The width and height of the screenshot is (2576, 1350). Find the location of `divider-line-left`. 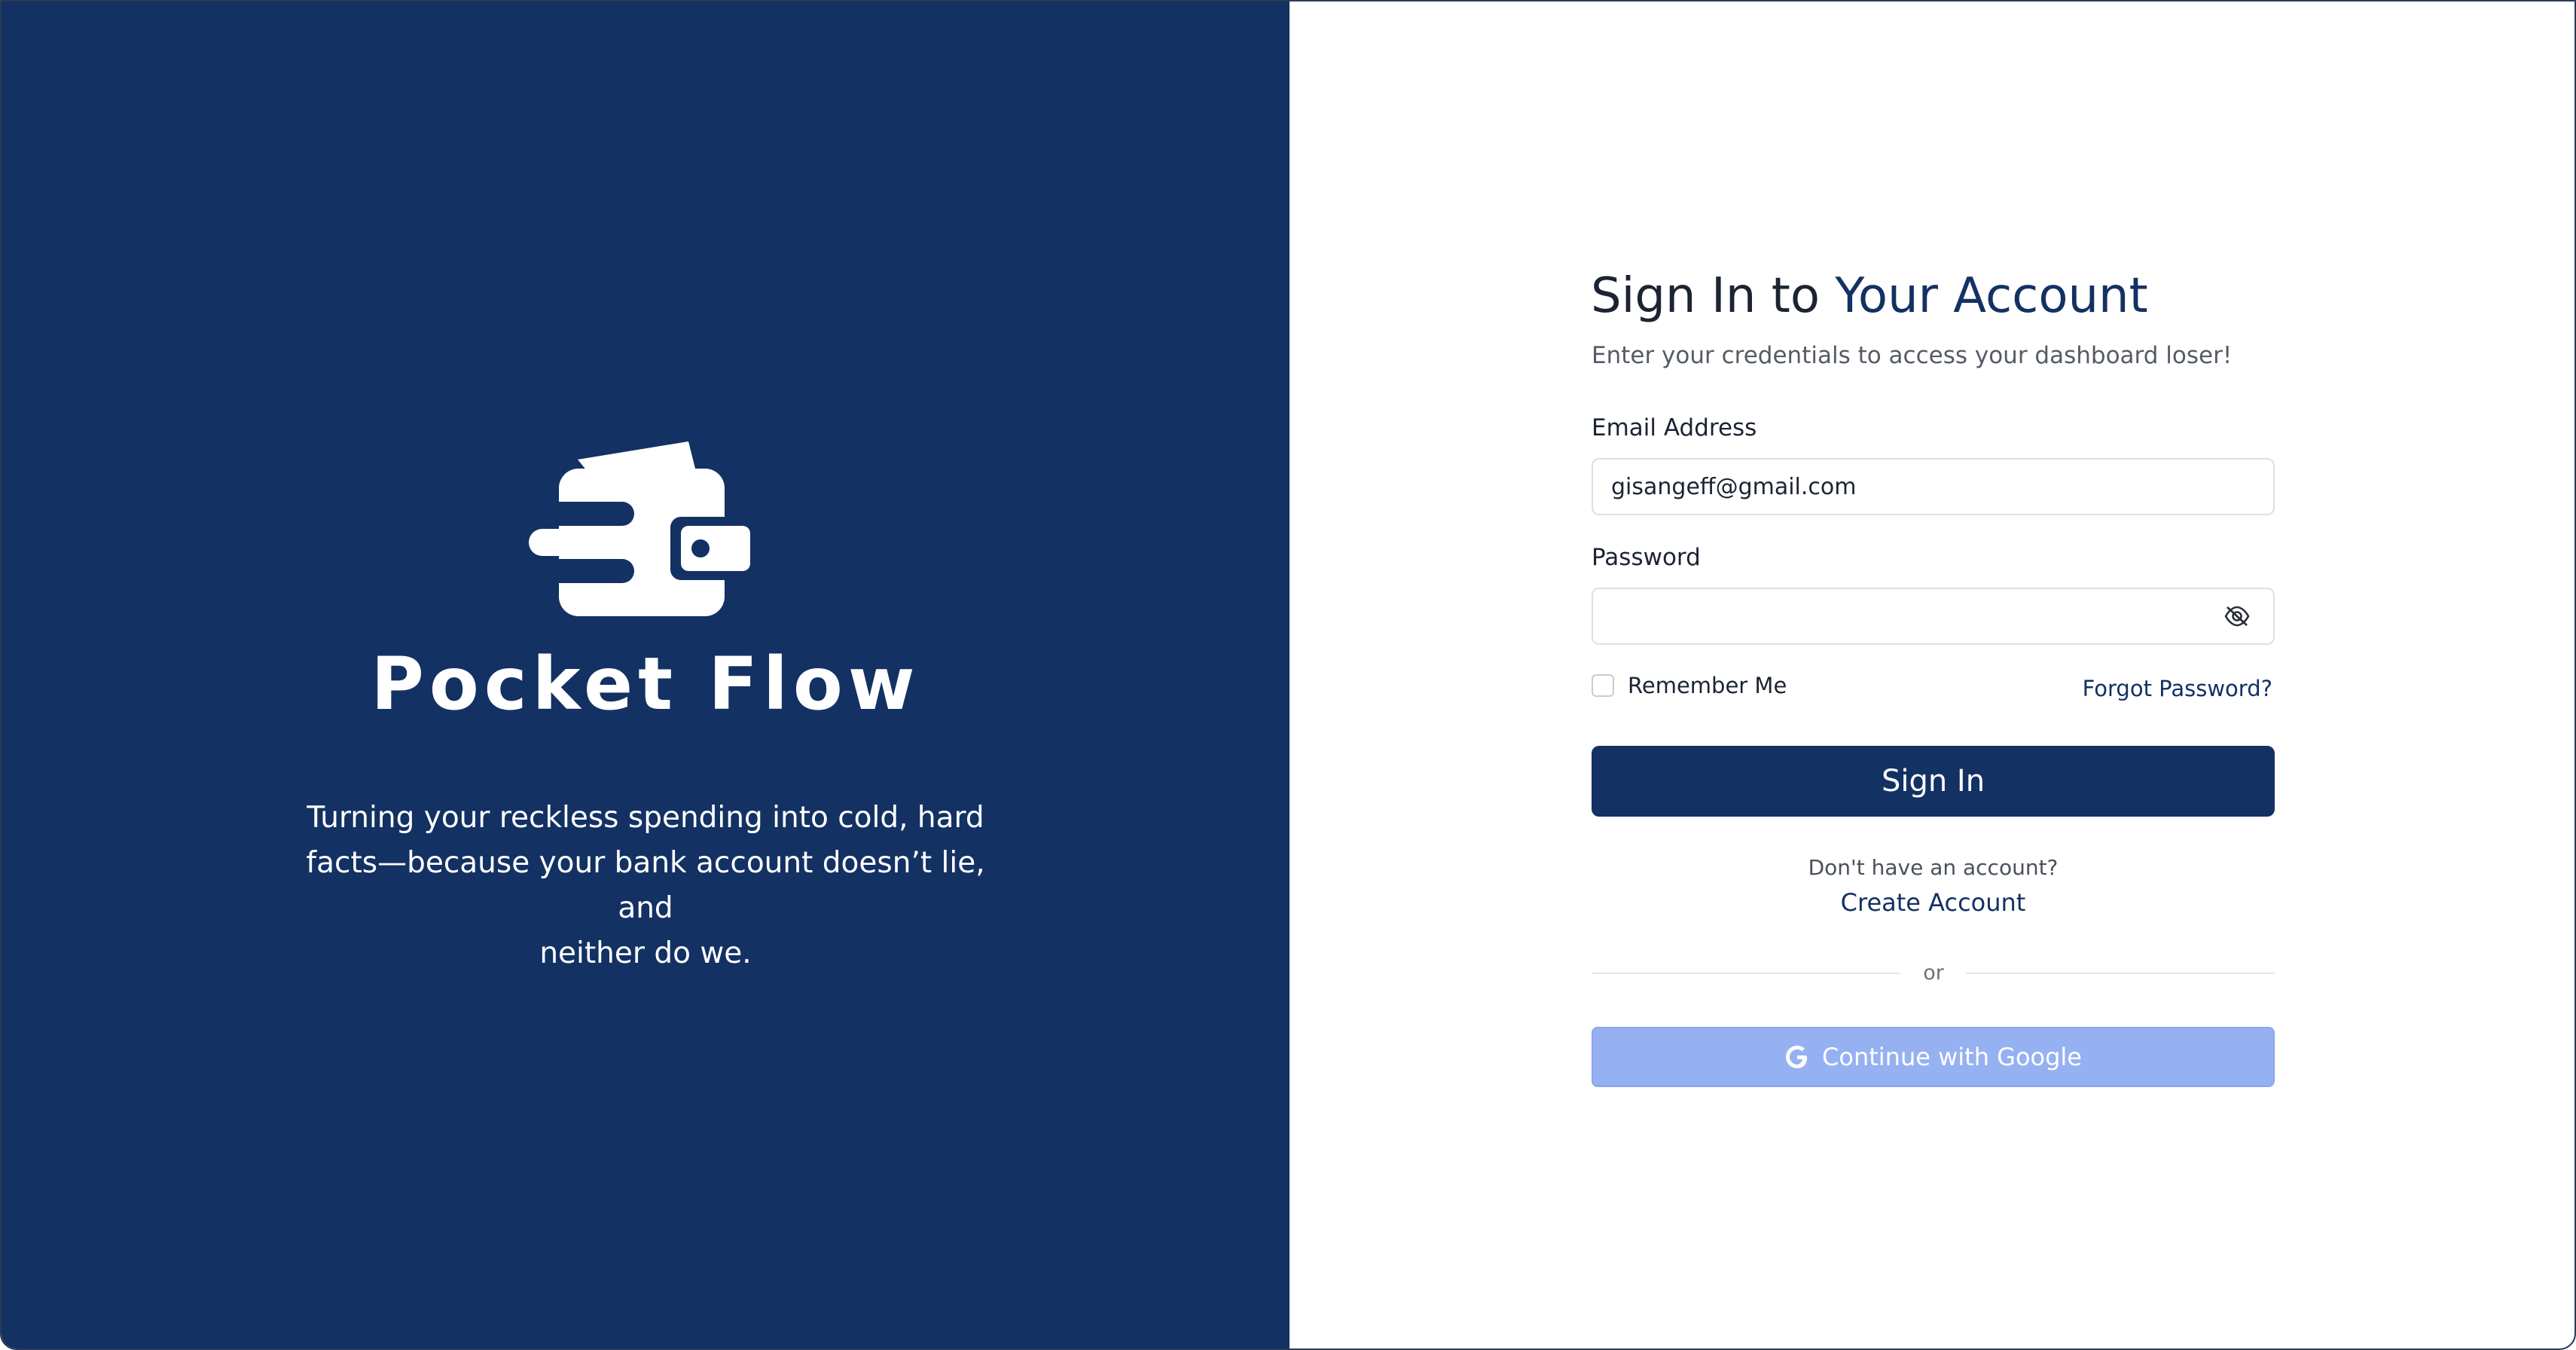

divider-line-left is located at coordinates (1746, 973).